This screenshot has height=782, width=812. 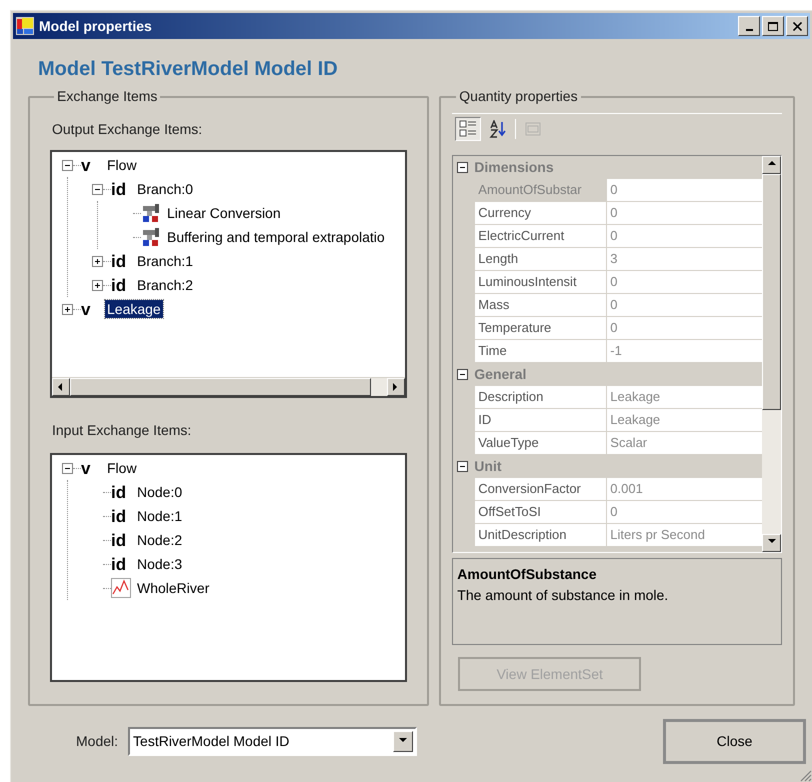 What do you see at coordinates (173, 588) in the screenshot?
I see `tree-item: WholeRiver` at bounding box center [173, 588].